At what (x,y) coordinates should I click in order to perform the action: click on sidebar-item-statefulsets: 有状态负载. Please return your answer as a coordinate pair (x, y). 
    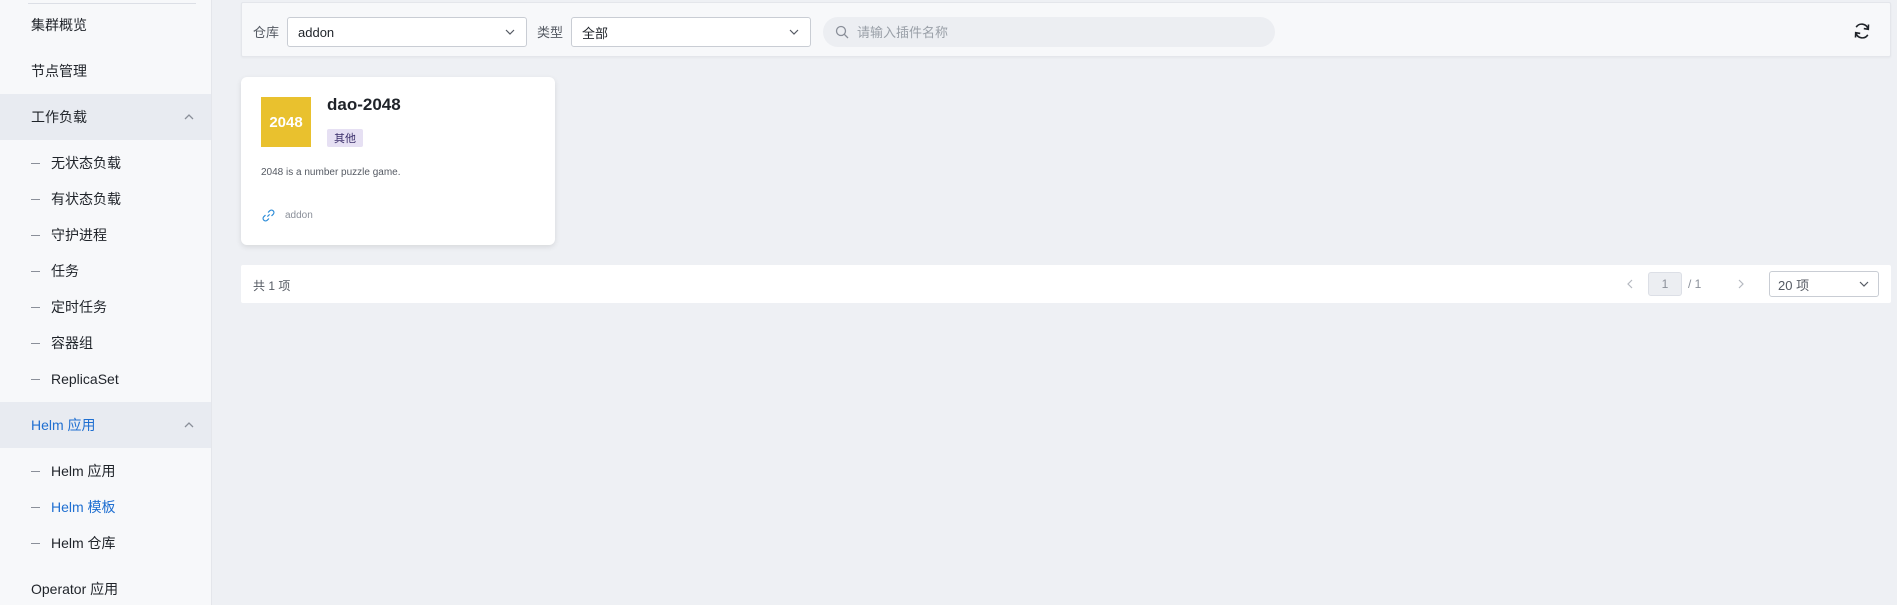
    Looking at the image, I should click on (105, 199).